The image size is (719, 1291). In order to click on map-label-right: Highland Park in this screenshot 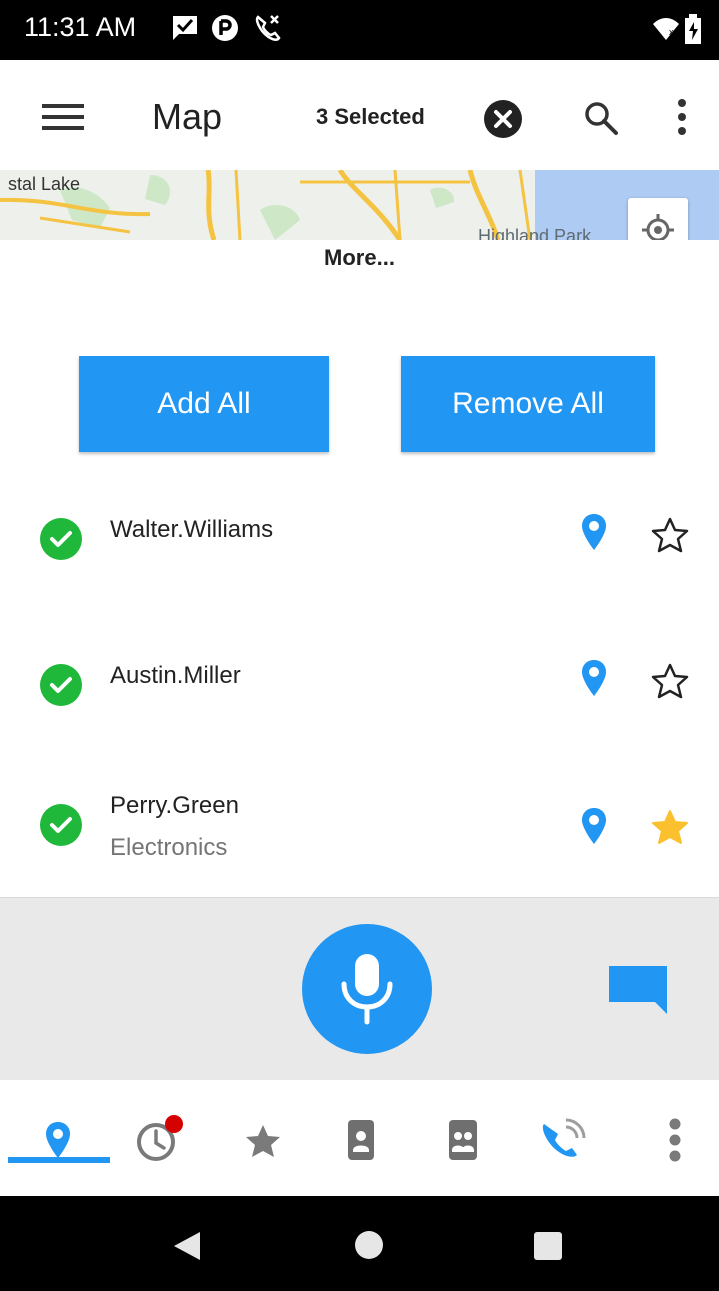, I will do `click(535, 233)`.